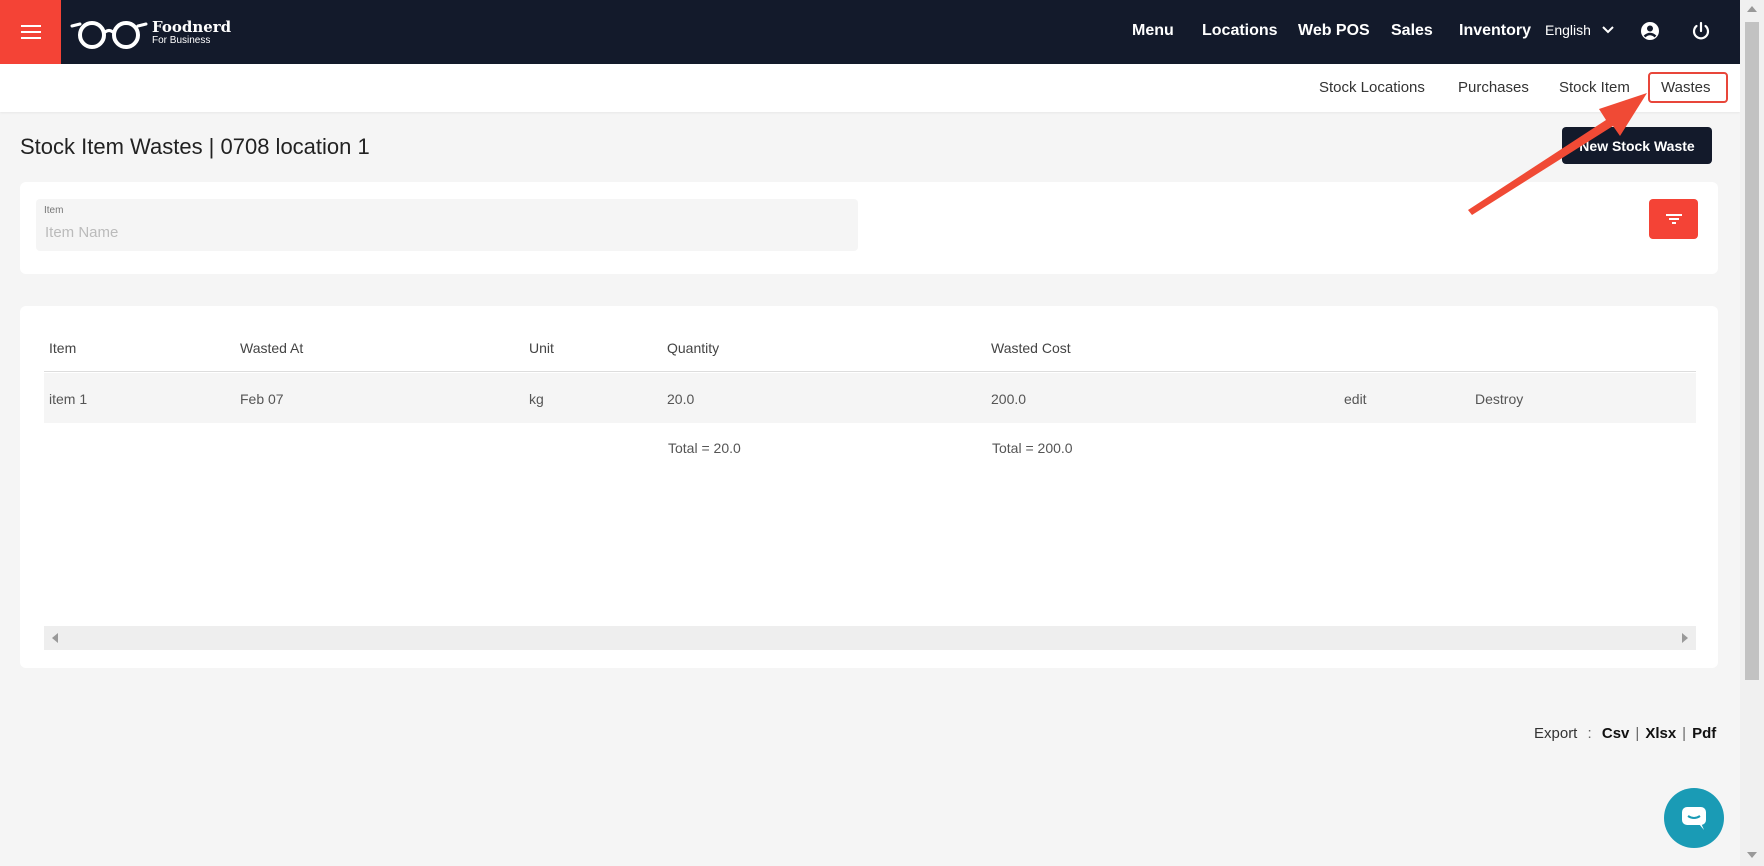 This screenshot has width=1764, height=866. Describe the element at coordinates (1568, 30) in the screenshot. I see `language-label: English` at that location.